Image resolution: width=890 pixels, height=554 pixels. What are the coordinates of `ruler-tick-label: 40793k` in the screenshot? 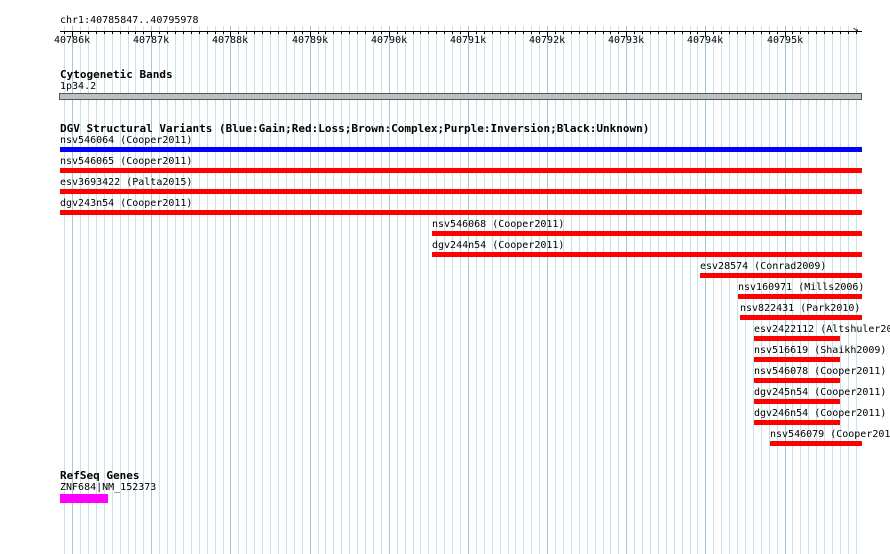 It's located at (626, 40).